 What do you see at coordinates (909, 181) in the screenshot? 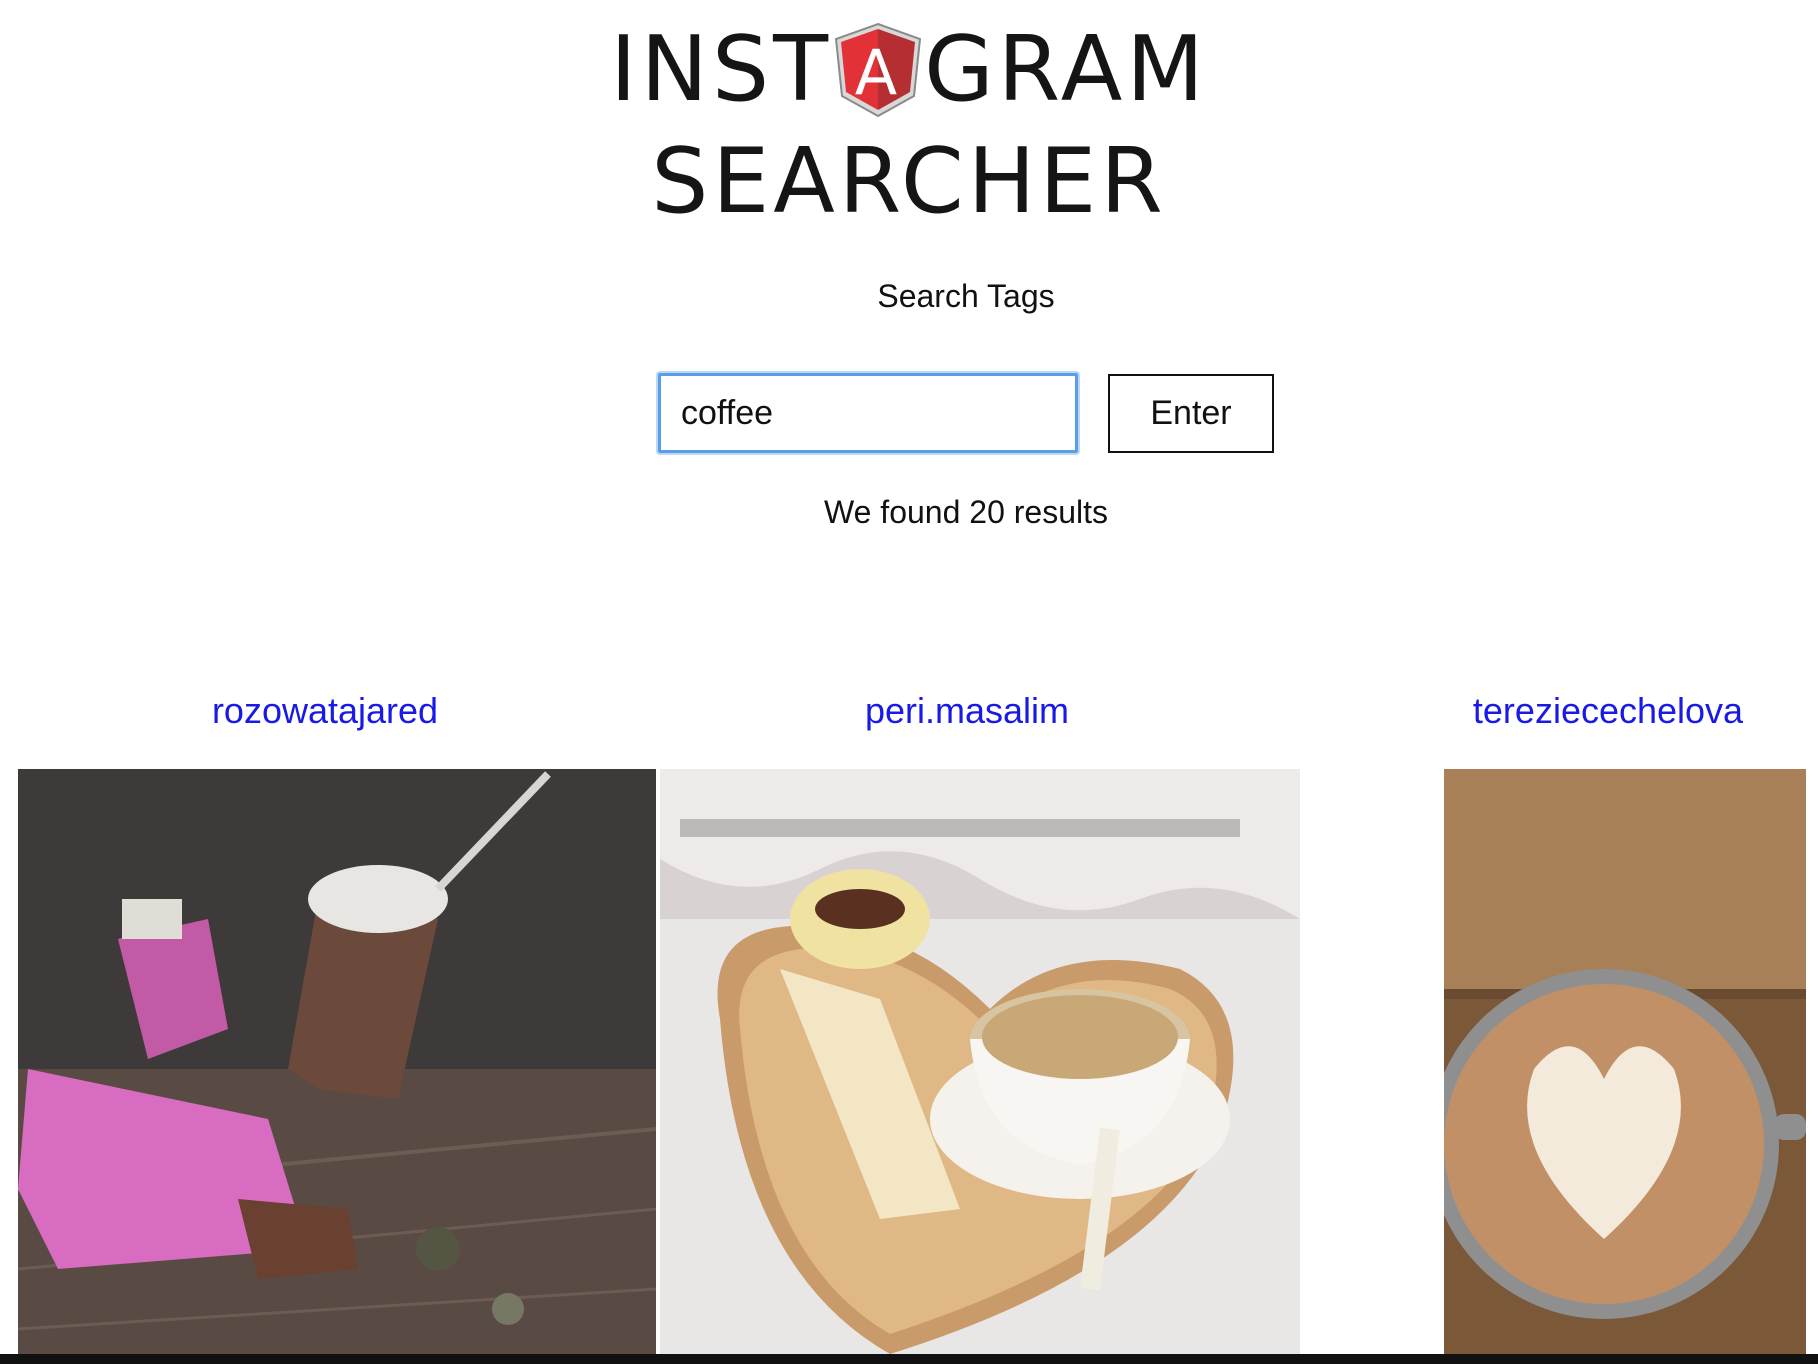
I see `logo-line-2: SEARCHER` at bounding box center [909, 181].